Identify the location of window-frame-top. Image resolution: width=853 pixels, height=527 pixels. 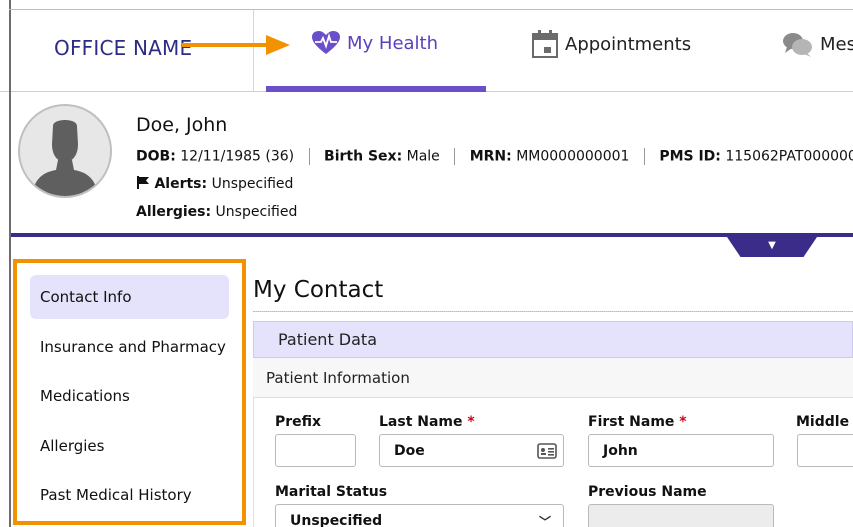
(431, 9).